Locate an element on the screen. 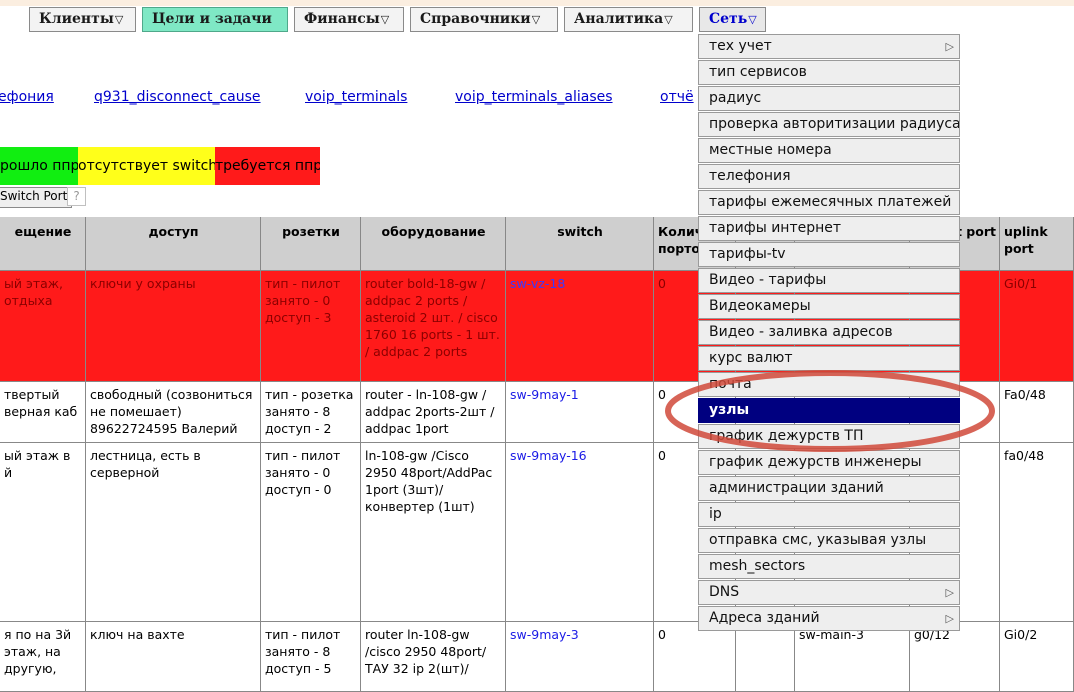 This screenshot has height=692, width=1074. dropdown-item-label: тех учет is located at coordinates (740, 46).